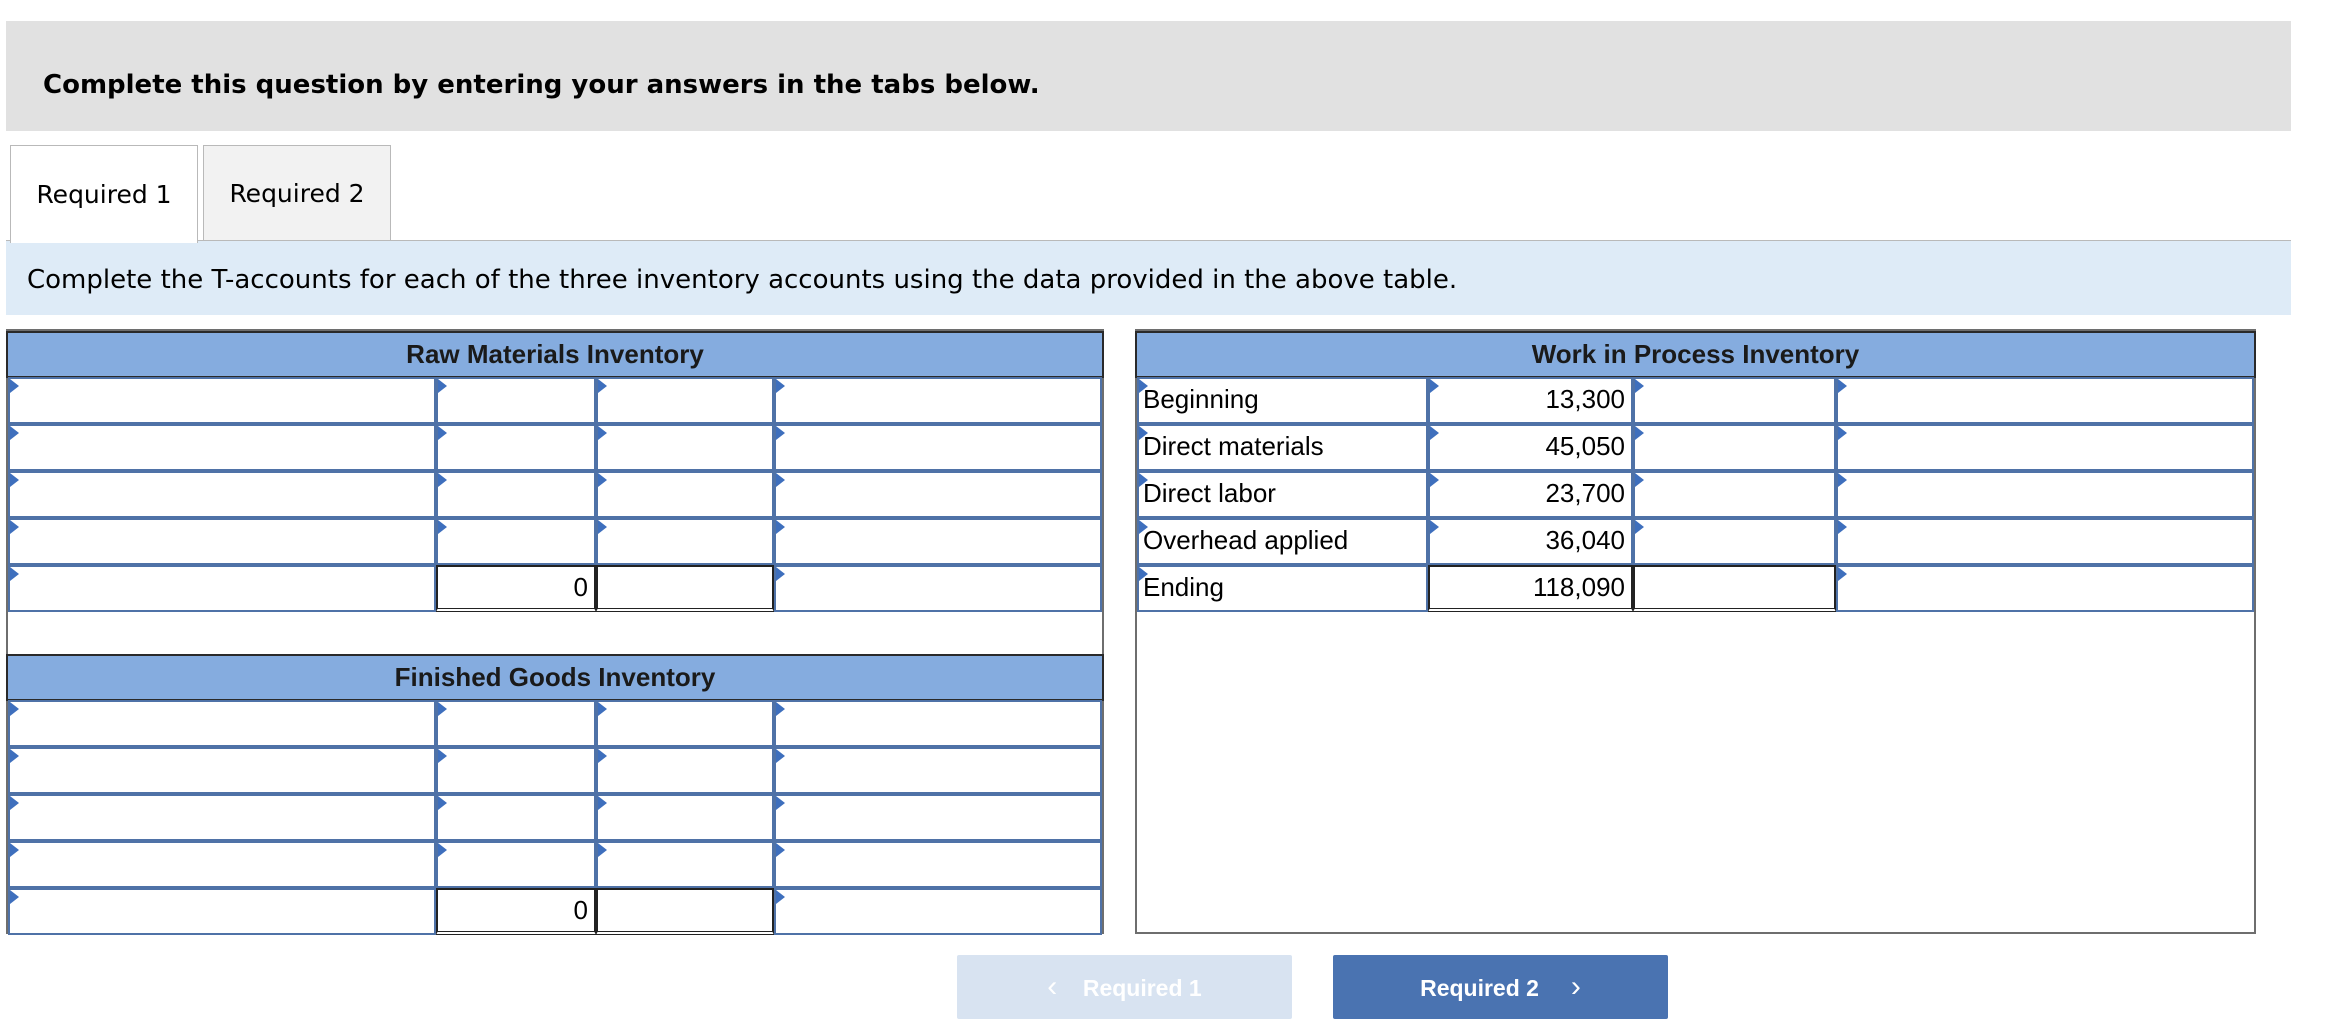  I want to click on tab-required-2: Required 2, so click(297, 193).